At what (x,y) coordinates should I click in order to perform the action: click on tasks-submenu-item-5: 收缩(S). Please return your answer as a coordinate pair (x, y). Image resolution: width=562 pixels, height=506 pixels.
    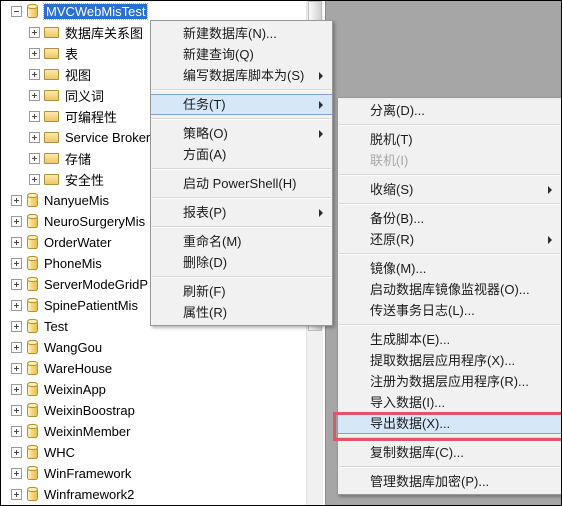
    Looking at the image, I should click on (449, 189).